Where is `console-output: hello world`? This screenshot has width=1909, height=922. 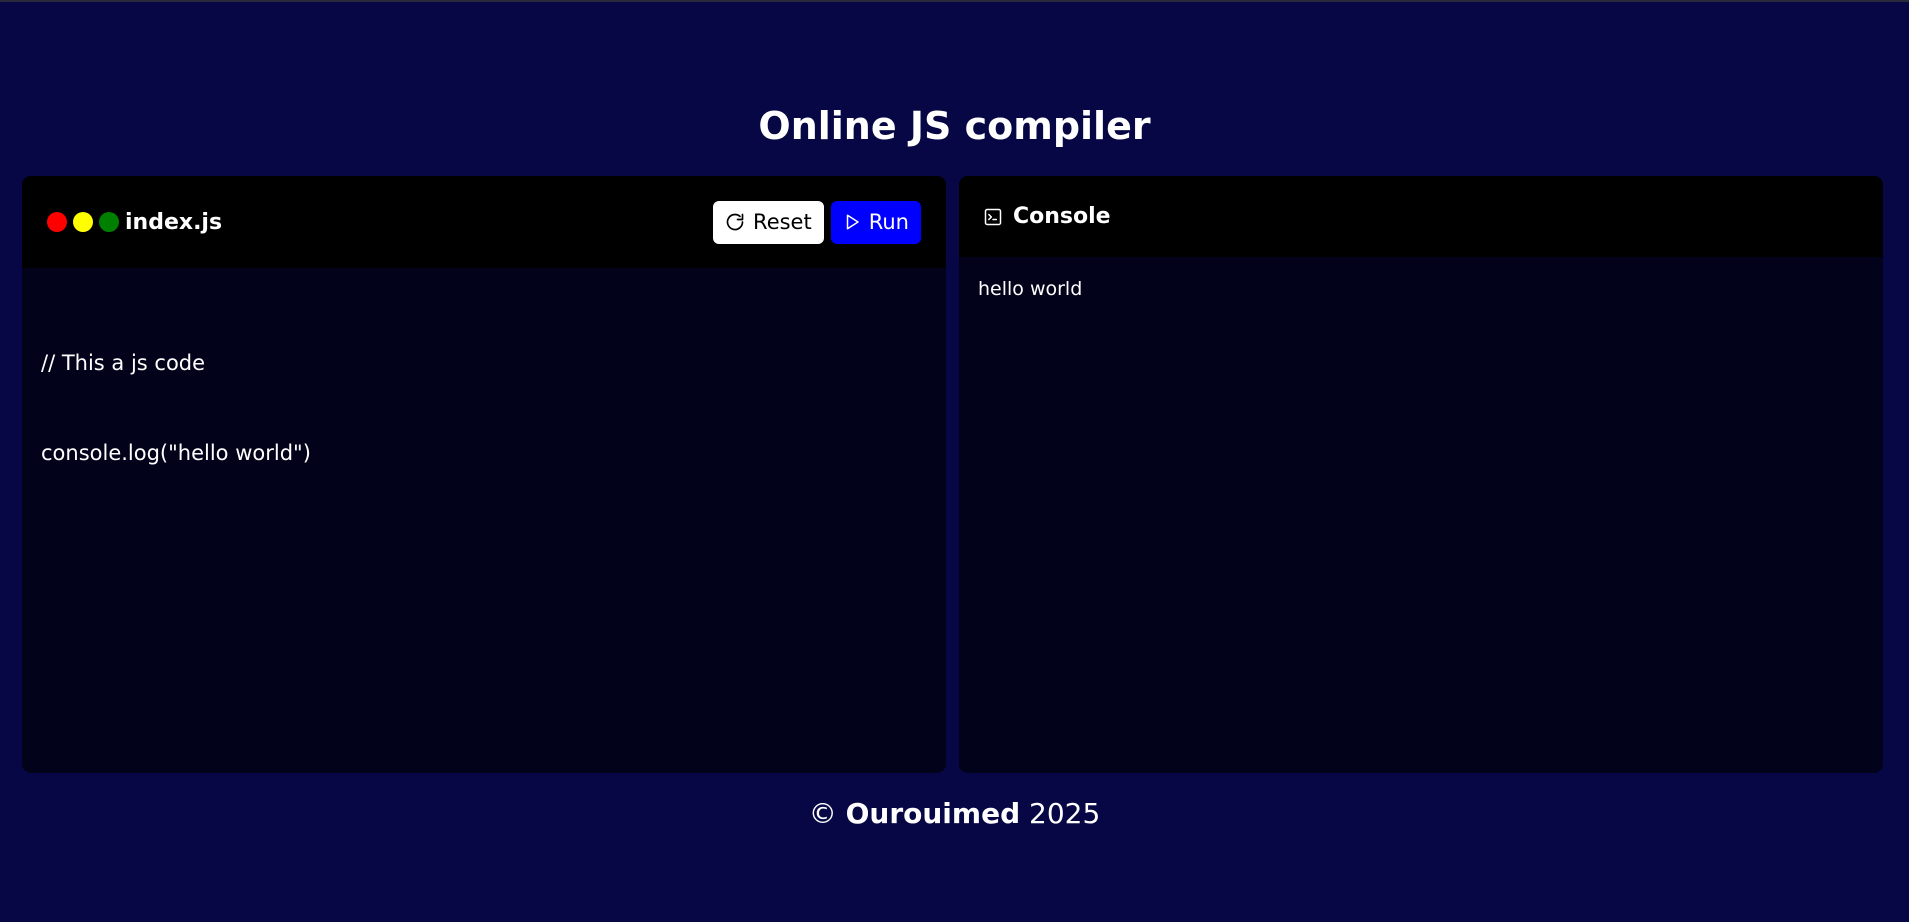 console-output: hello world is located at coordinates (1421, 289).